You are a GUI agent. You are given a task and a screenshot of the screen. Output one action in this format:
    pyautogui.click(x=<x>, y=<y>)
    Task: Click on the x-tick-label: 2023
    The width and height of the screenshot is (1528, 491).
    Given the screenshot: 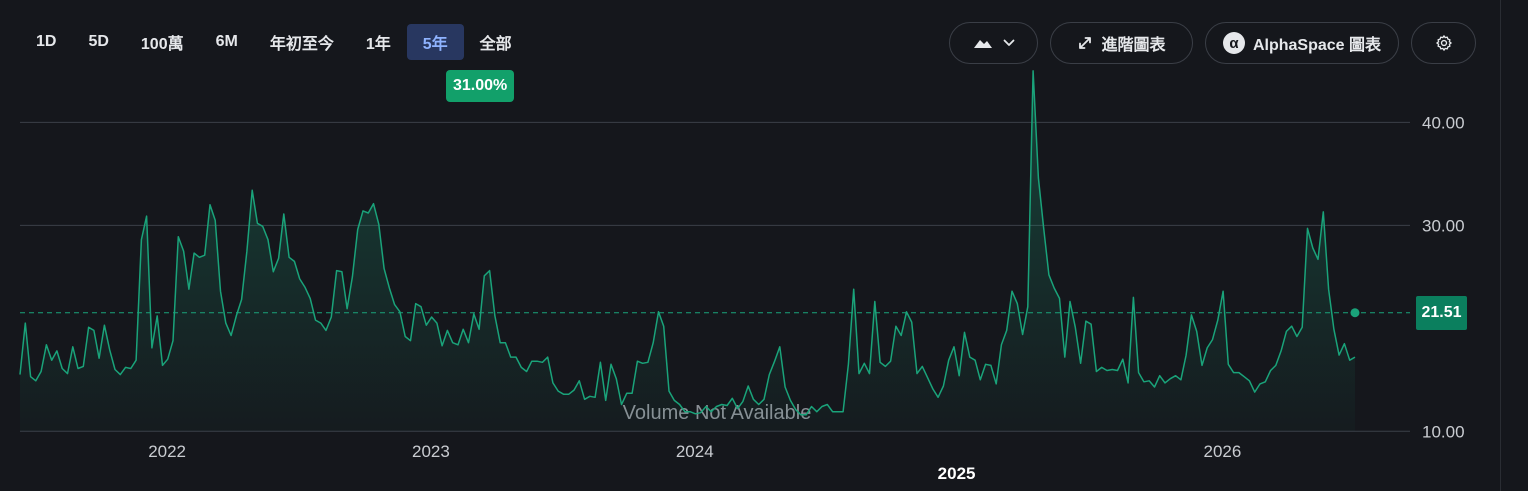 What is the action you would take?
    pyautogui.click(x=431, y=451)
    